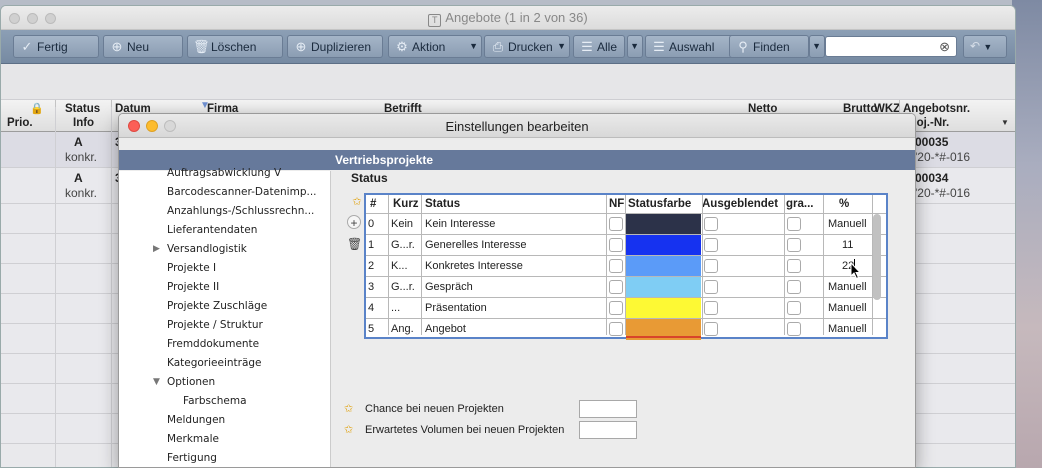 The width and height of the screenshot is (1042, 468). Describe the element at coordinates (215, 401) in the screenshot. I see `nav-item: Farbschema` at that location.